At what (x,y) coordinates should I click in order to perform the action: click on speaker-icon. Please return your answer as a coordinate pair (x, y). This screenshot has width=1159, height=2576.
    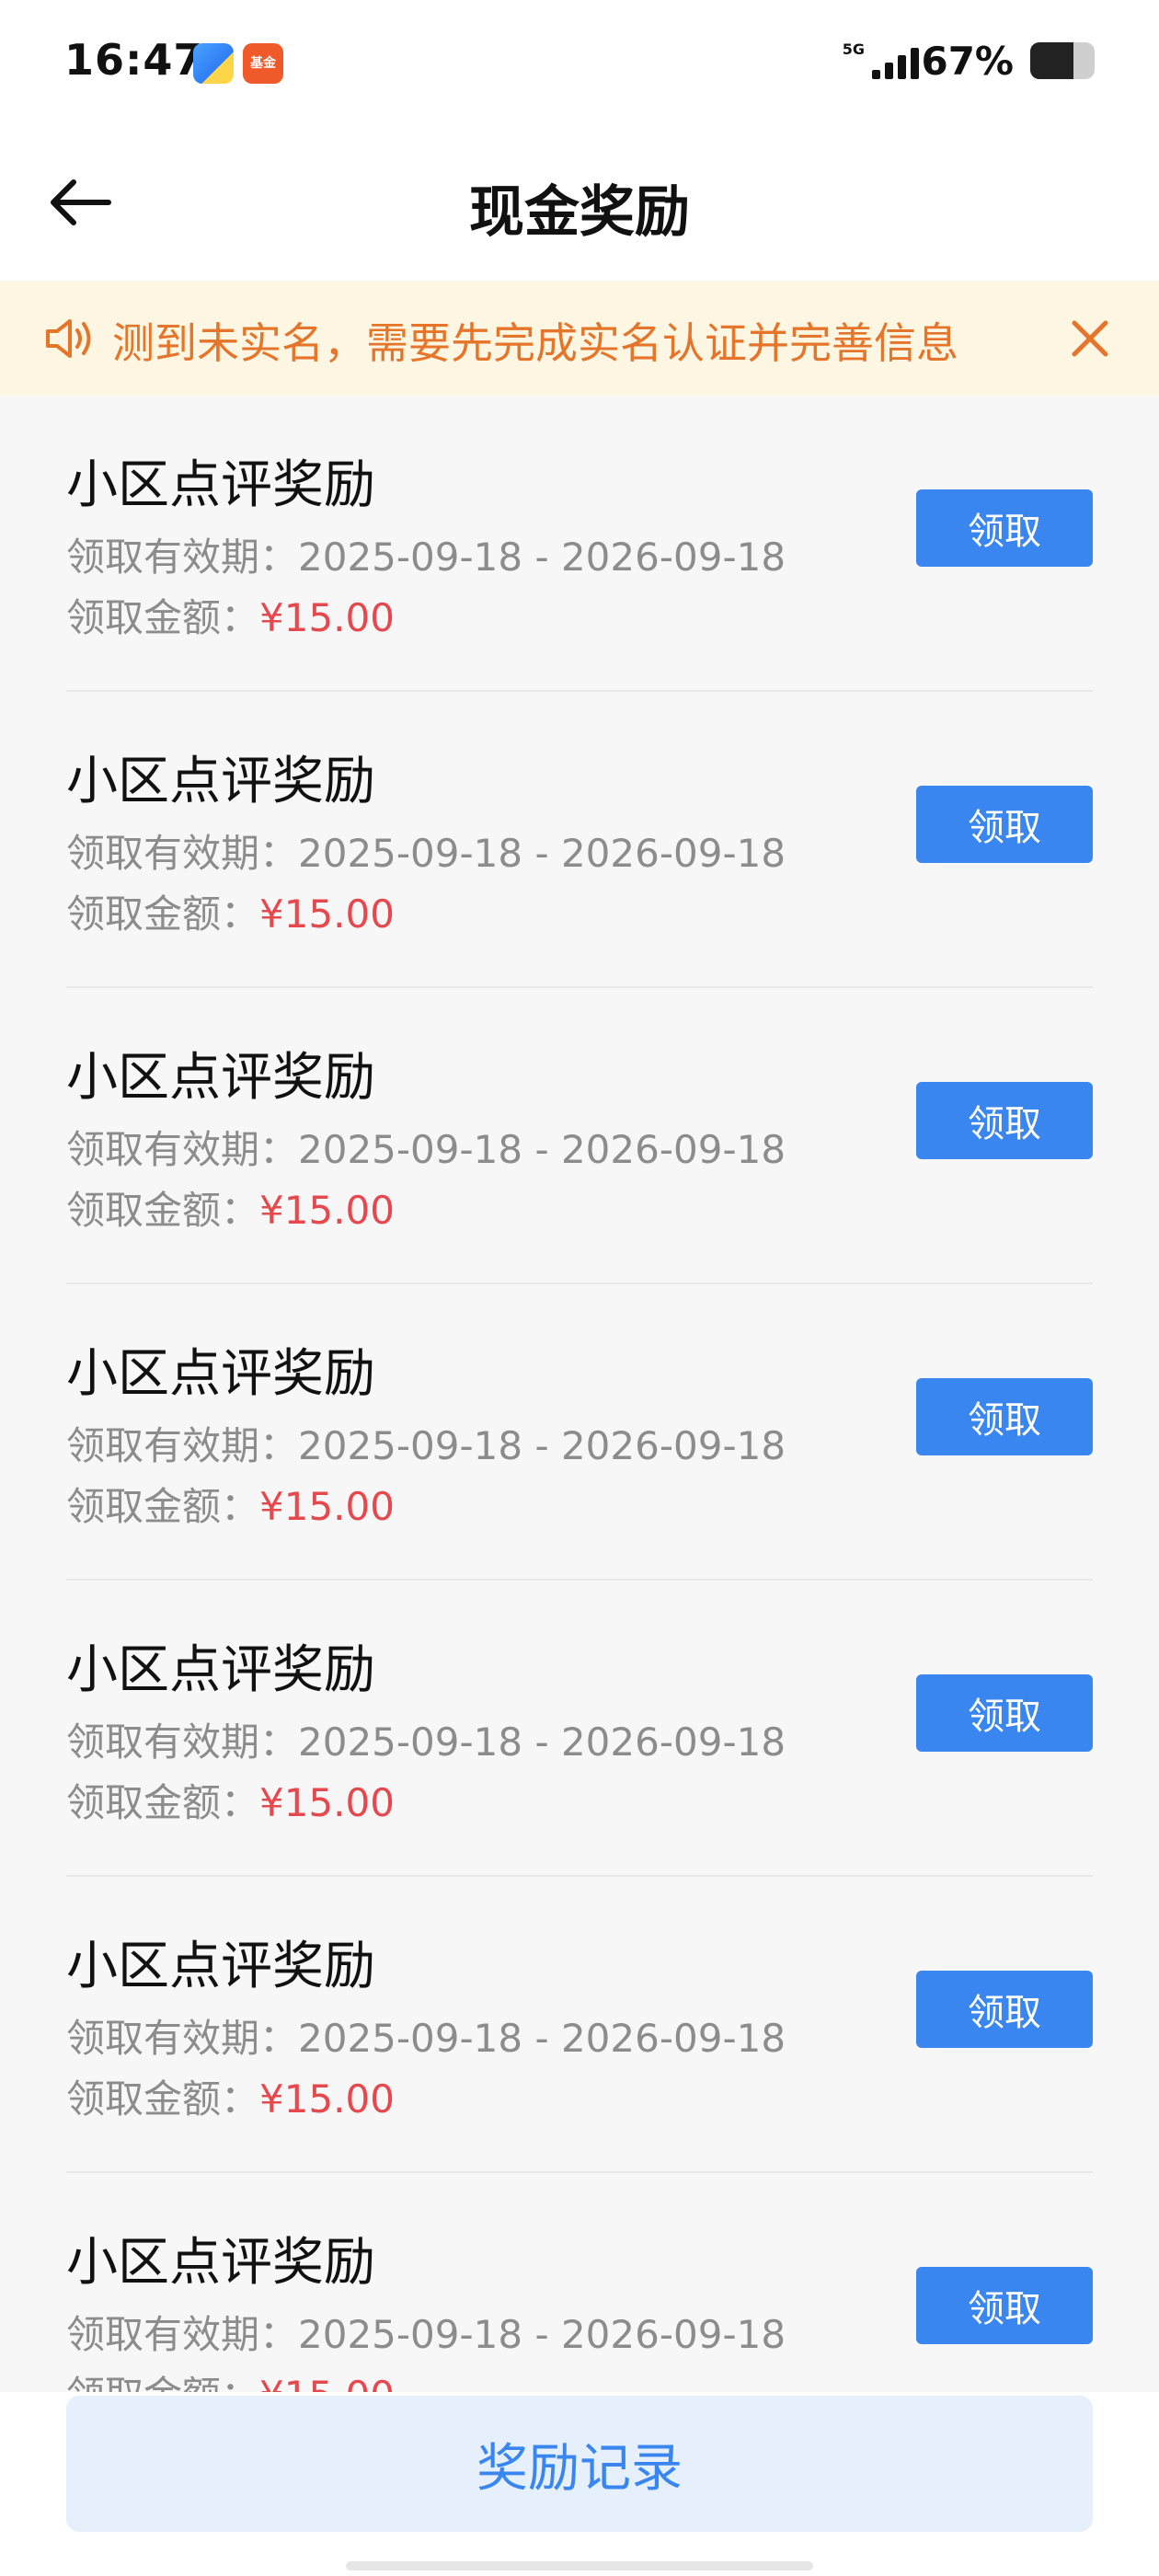
    Looking at the image, I should click on (68, 338).